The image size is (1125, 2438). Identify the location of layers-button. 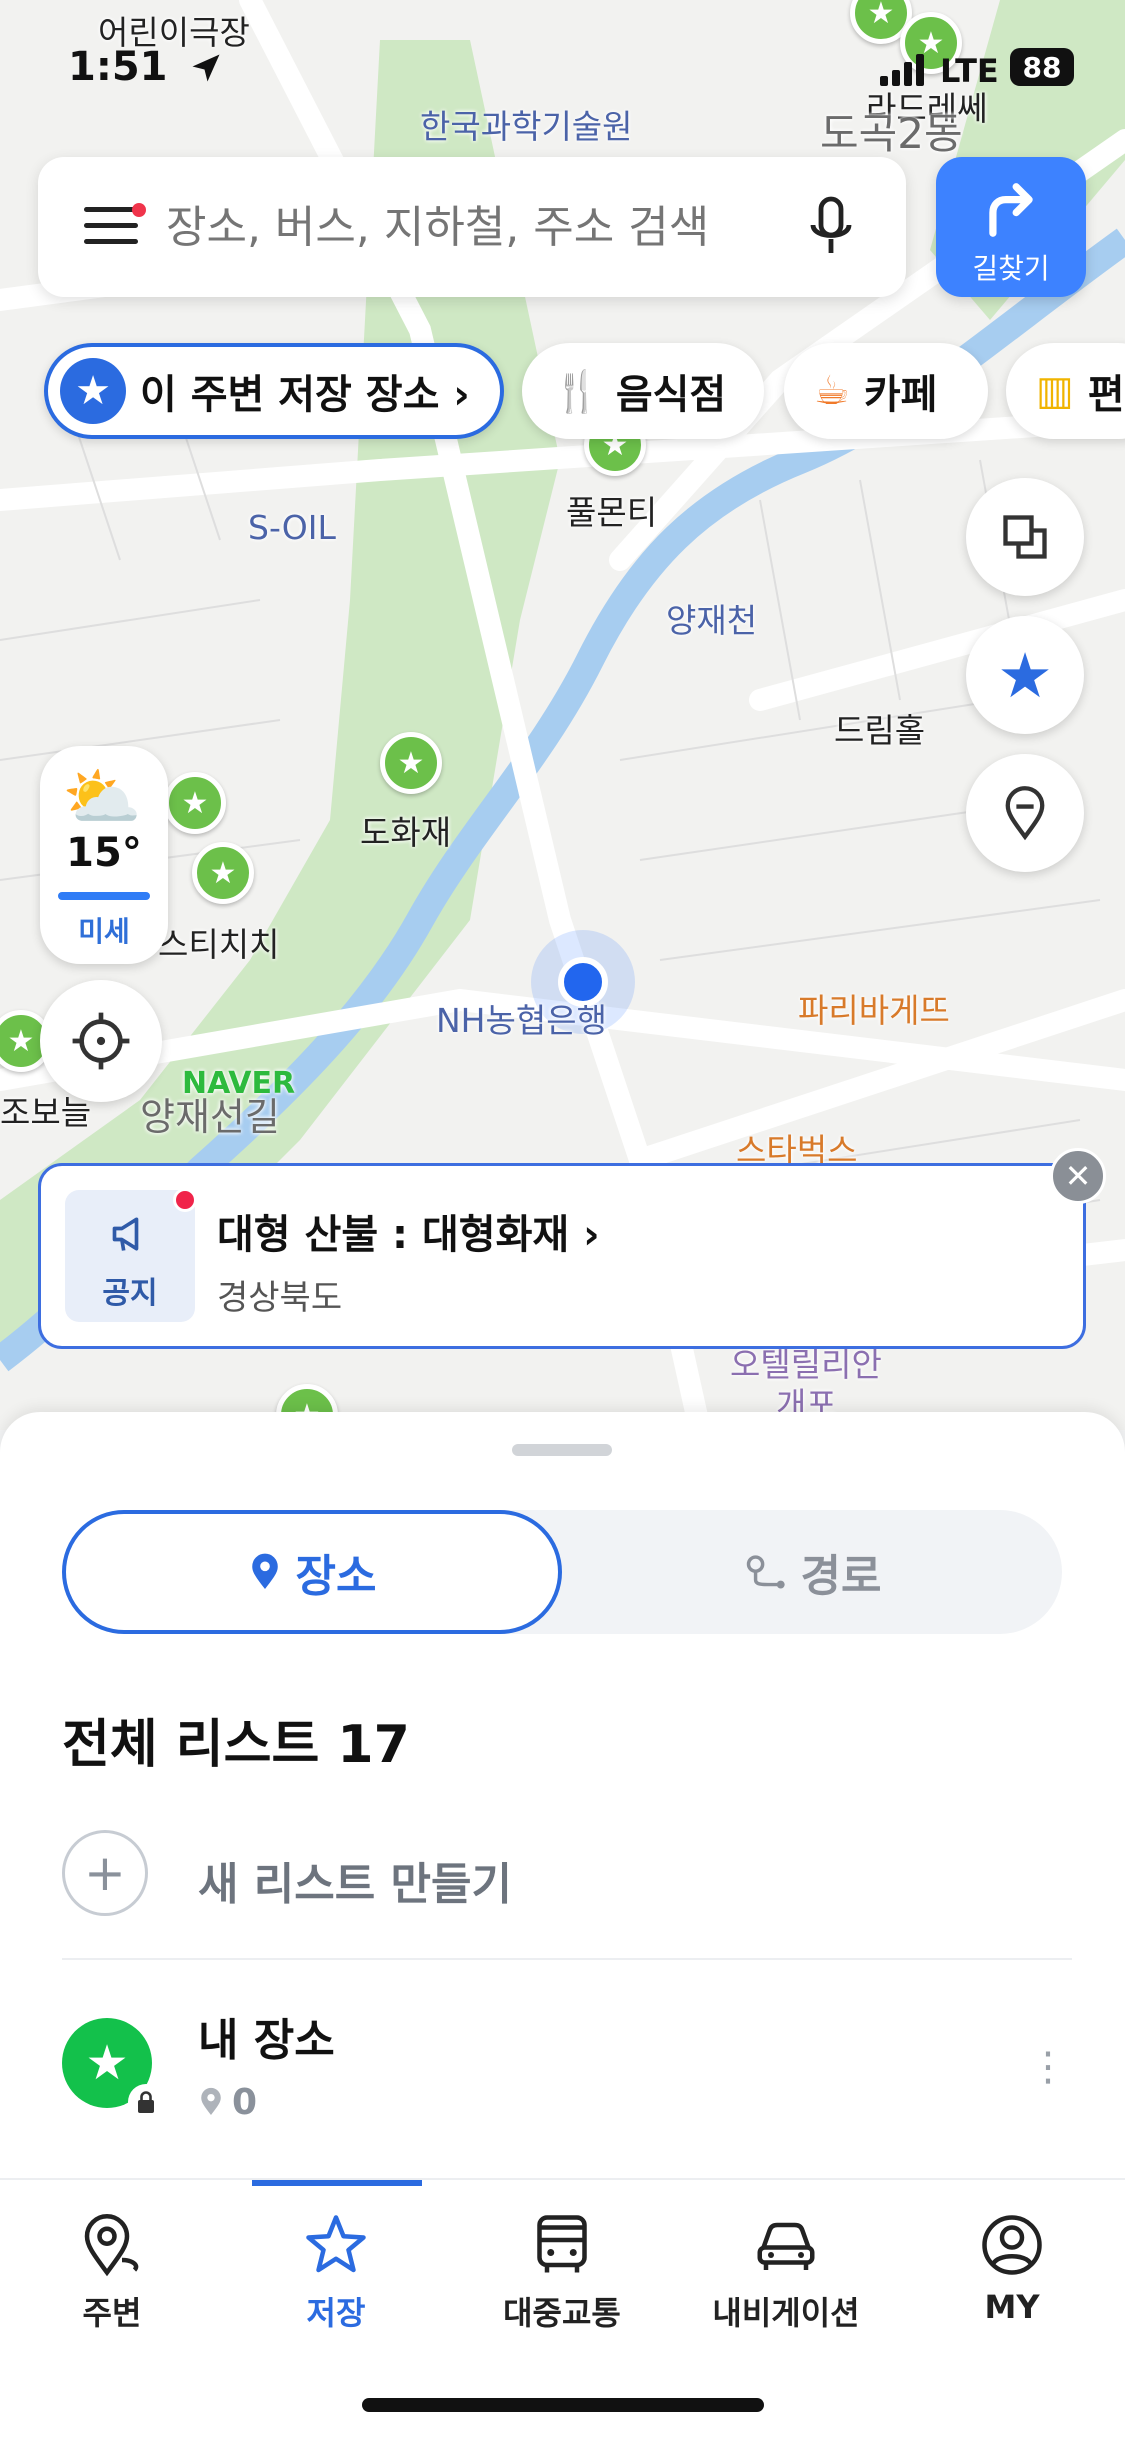
(1025, 537).